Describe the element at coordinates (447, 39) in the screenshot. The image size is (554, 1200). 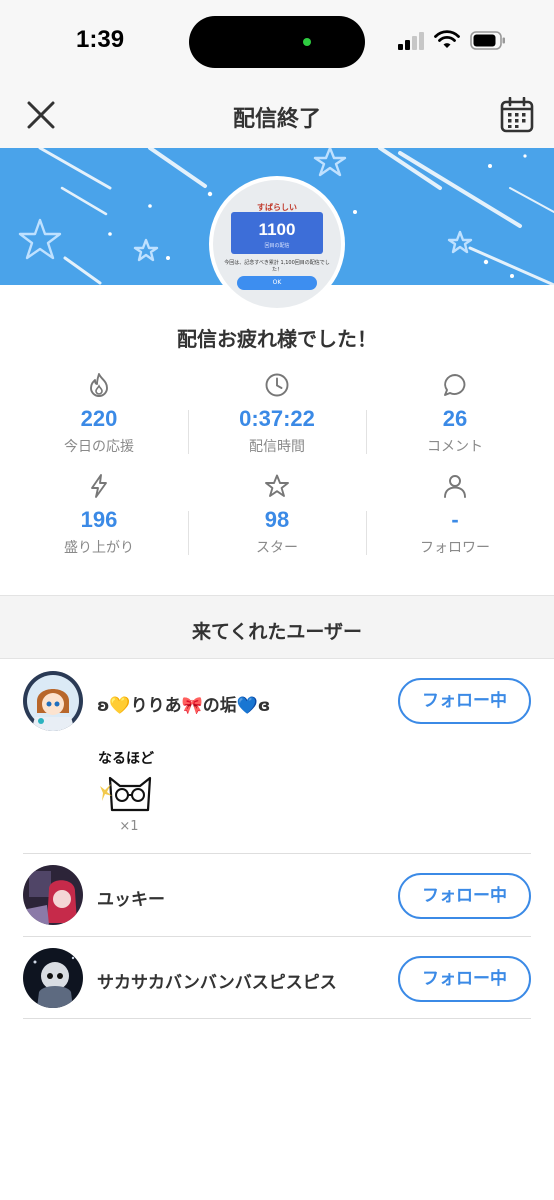
I see `wifi-icon` at that location.